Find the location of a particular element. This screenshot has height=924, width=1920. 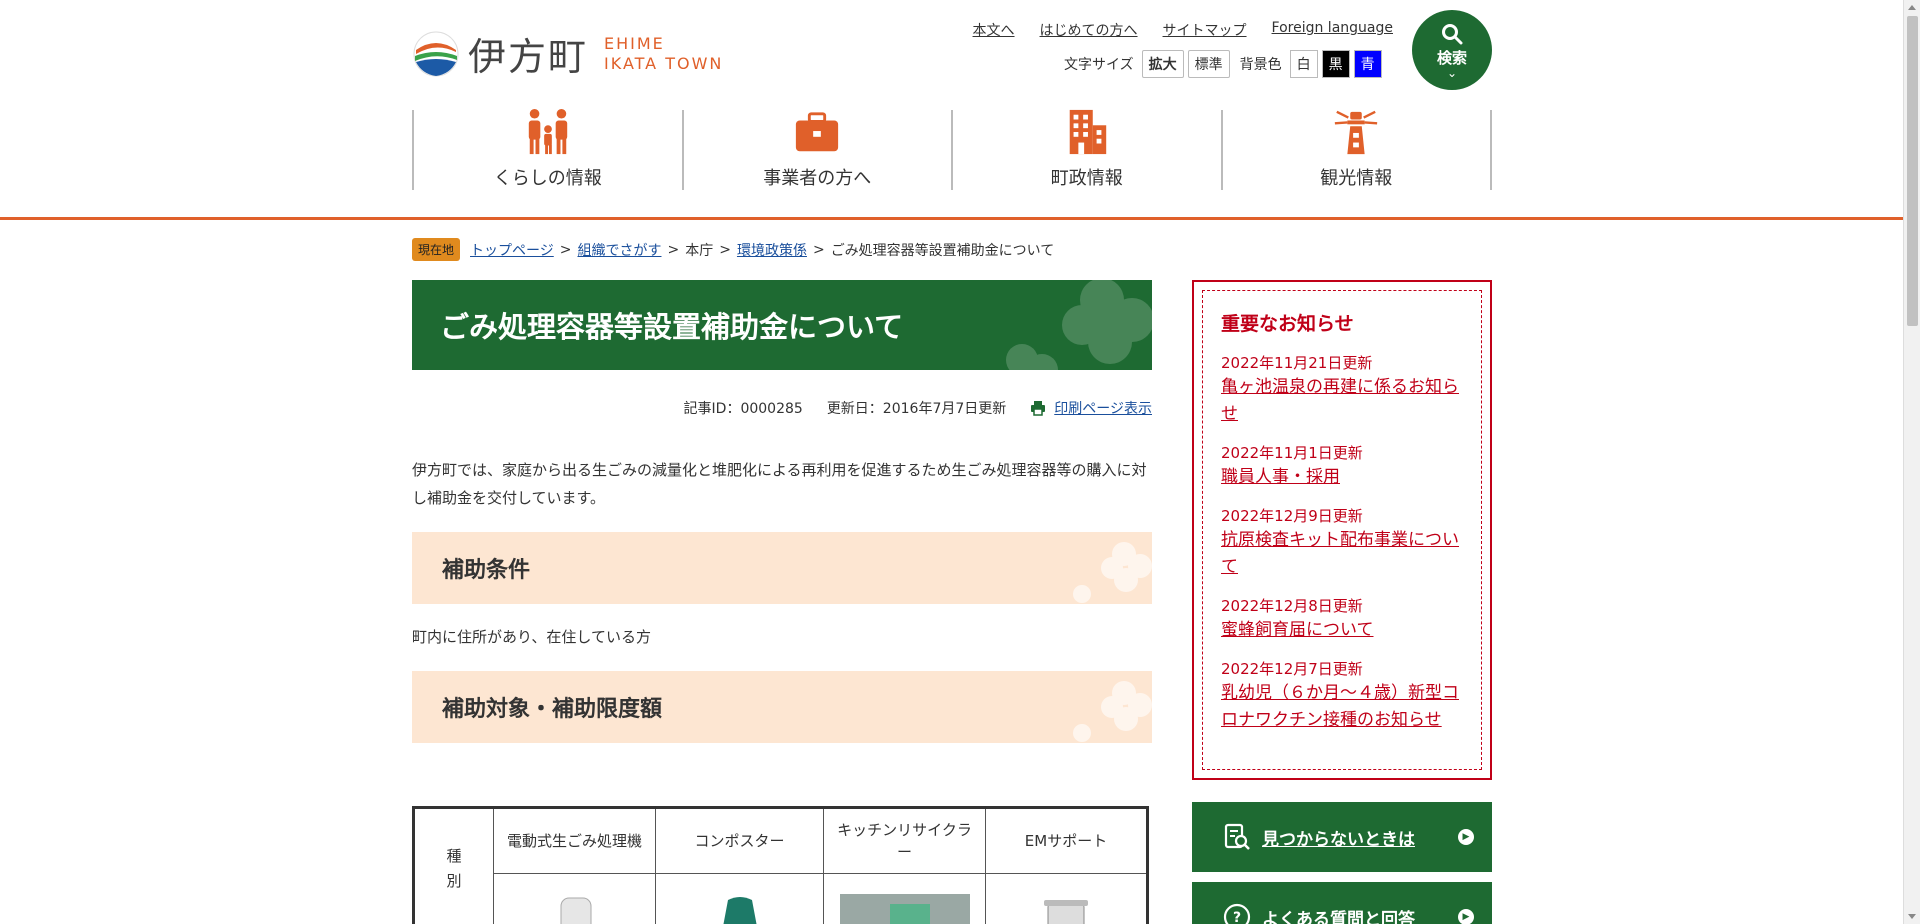

notice-link: 蜜蜂飼育届について is located at coordinates (1342, 630).